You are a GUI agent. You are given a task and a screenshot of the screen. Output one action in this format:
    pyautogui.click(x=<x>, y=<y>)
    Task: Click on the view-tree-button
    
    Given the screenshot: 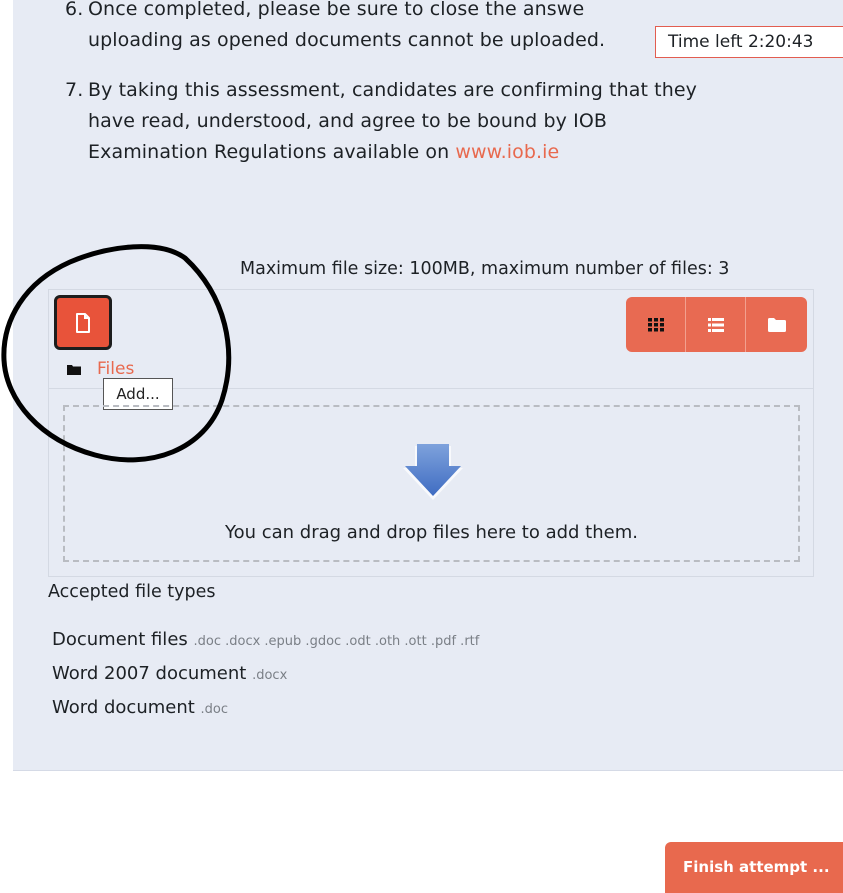 What is the action you would take?
    pyautogui.click(x=776, y=324)
    